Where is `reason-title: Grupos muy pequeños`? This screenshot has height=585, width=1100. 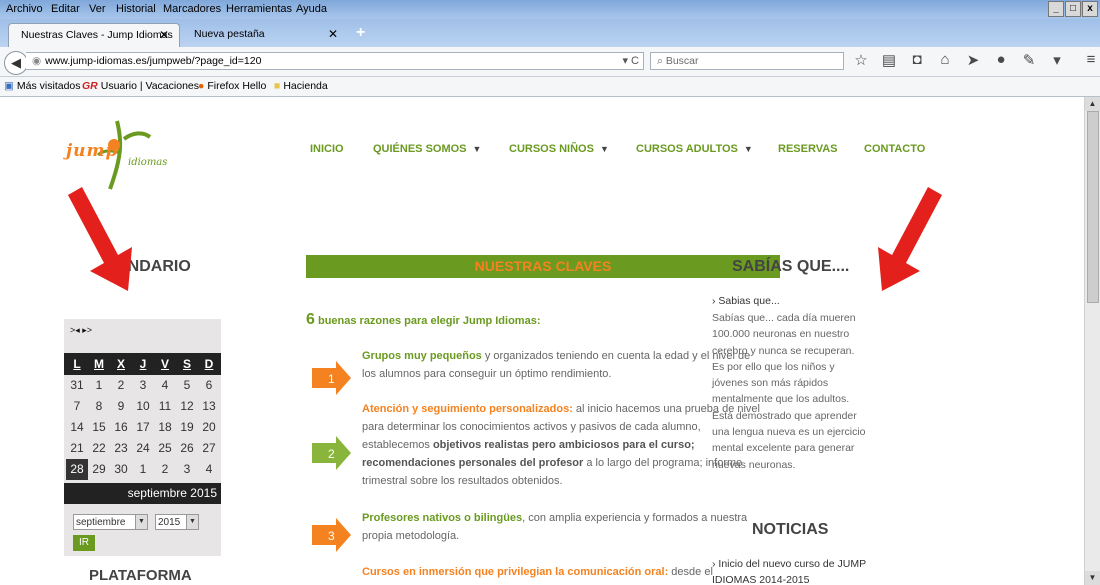
reason-title: Grupos muy pequeños is located at coordinates (422, 356).